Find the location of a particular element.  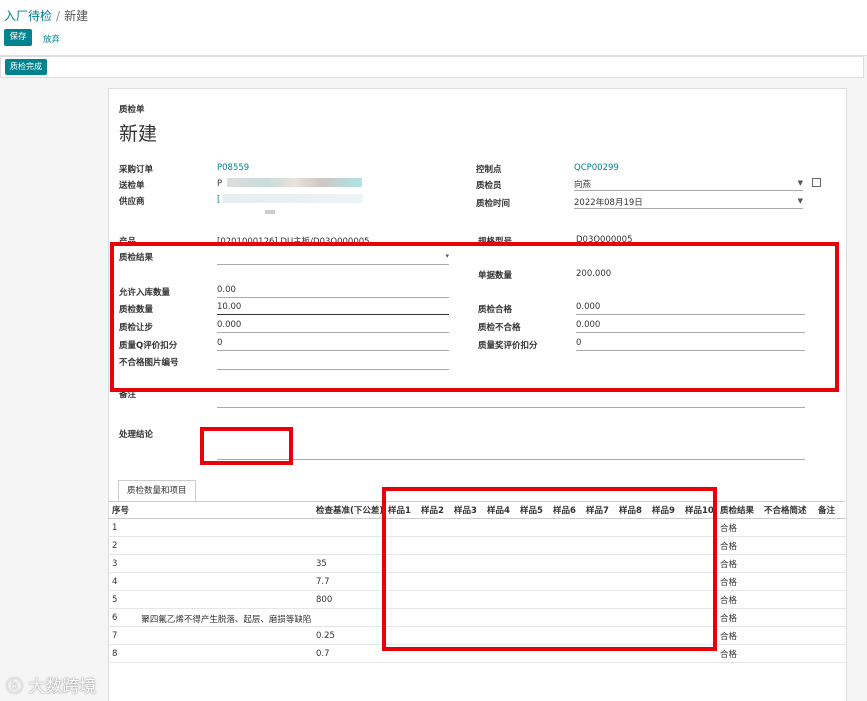

po-label: 采购订单 is located at coordinates (136, 170).